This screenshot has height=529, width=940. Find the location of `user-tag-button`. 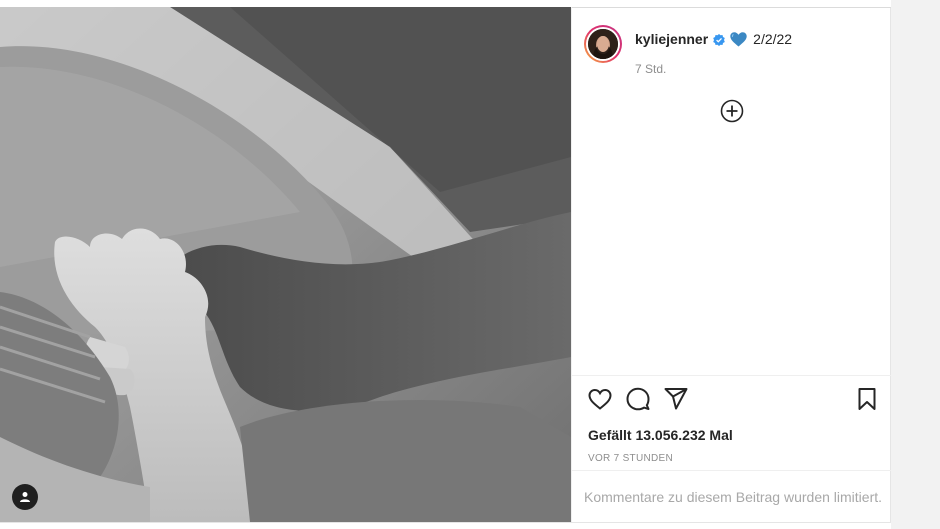

user-tag-button is located at coordinates (25, 497).